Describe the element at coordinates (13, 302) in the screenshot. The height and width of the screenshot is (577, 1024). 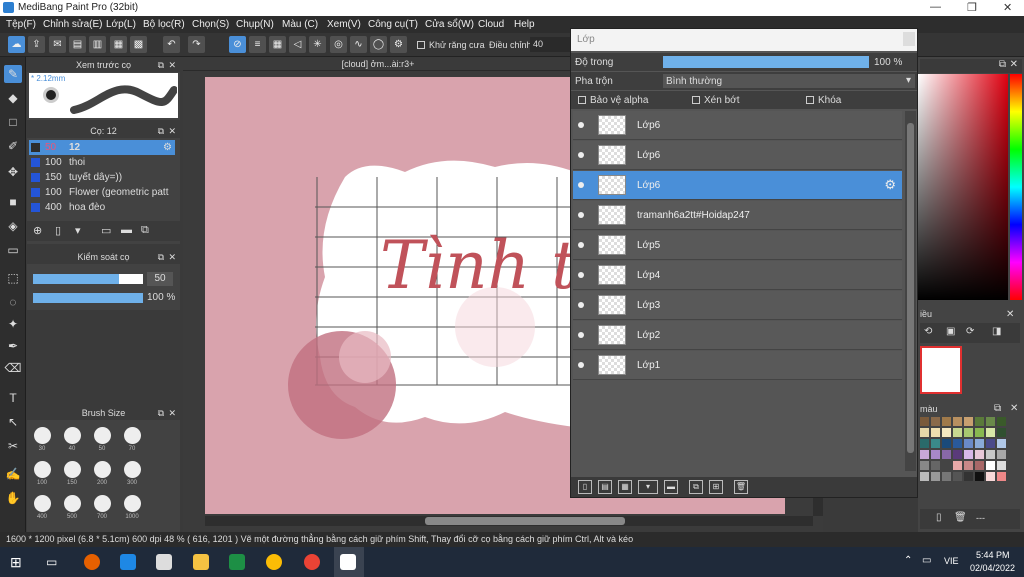
I see `lasso-tool-icon: ◌` at that location.